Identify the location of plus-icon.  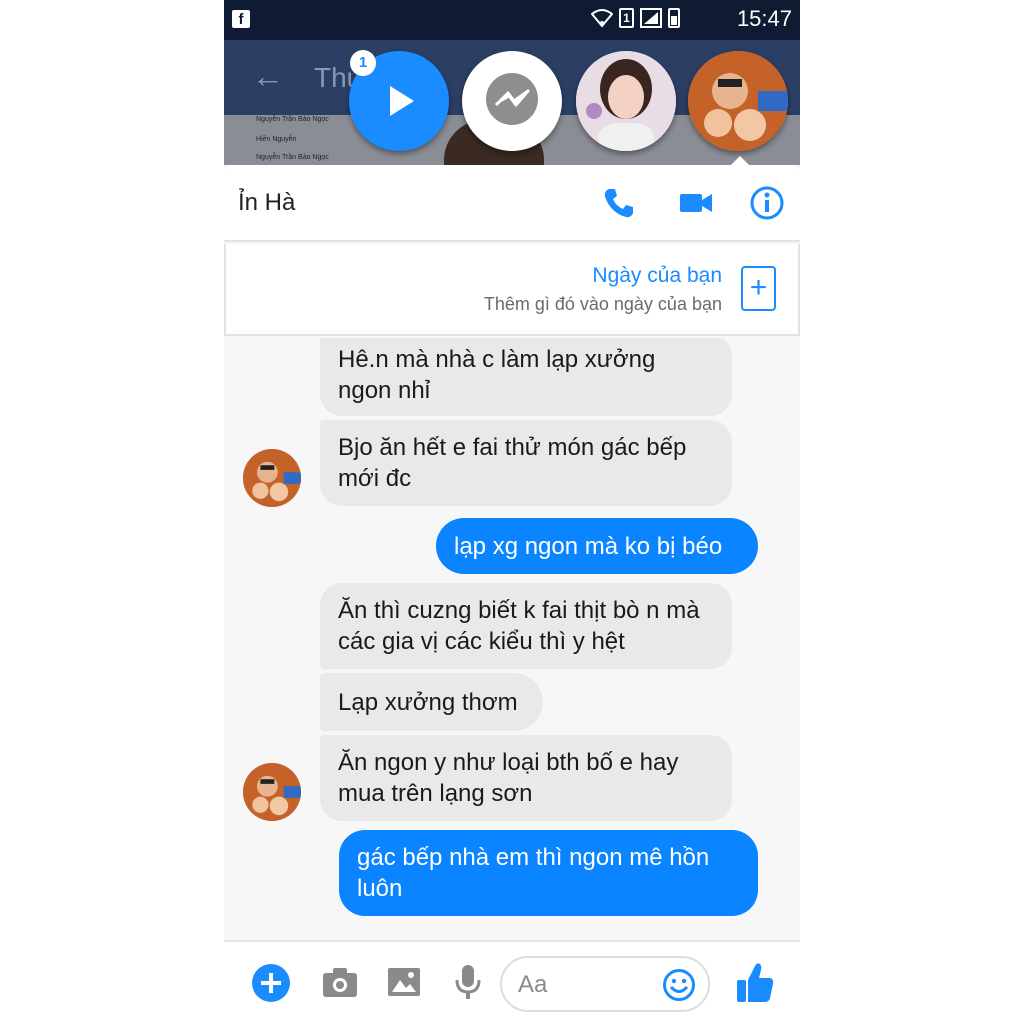
(271, 983).